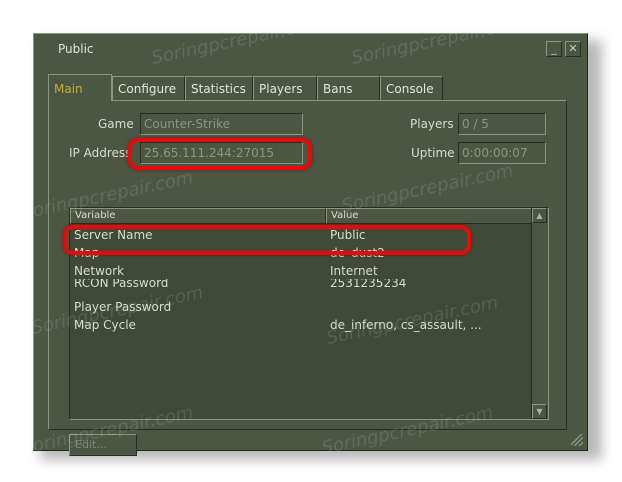 This screenshot has height=482, width=622. I want to click on scroll-down-icon: ▼, so click(539, 411).